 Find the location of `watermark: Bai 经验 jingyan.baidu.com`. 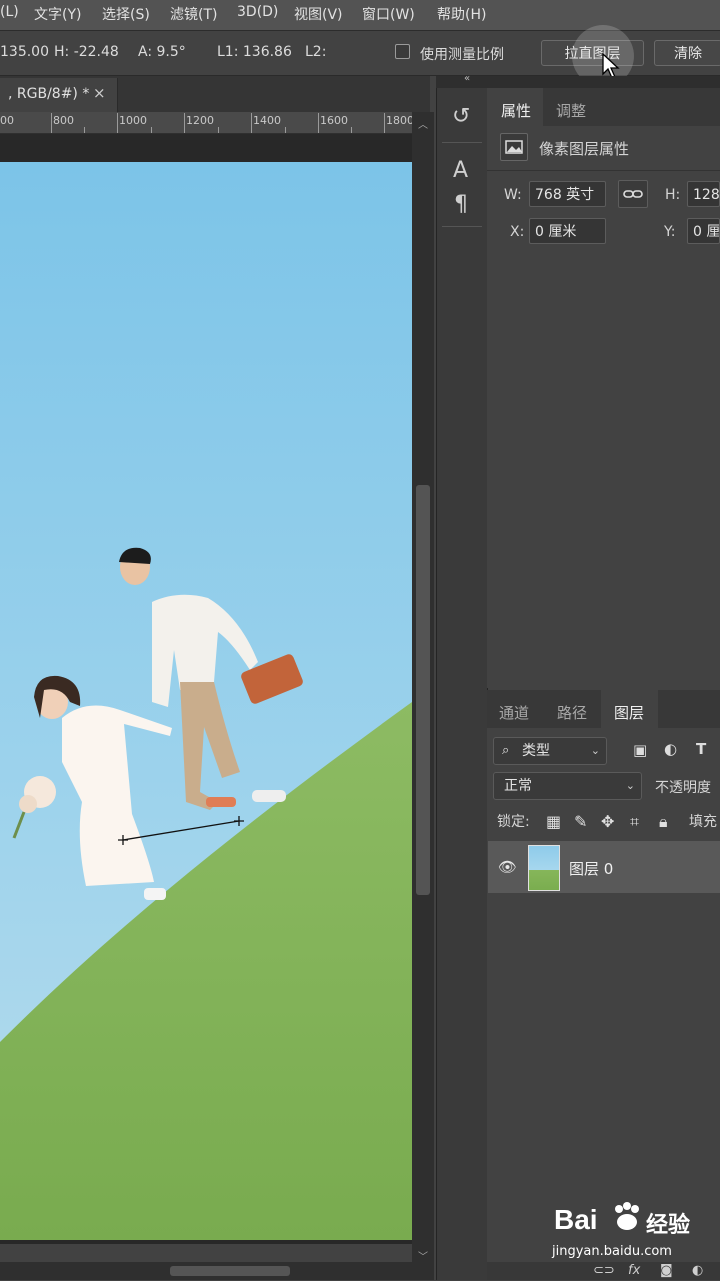

watermark: Bai 经验 jingyan.baidu.com is located at coordinates (634, 1232).